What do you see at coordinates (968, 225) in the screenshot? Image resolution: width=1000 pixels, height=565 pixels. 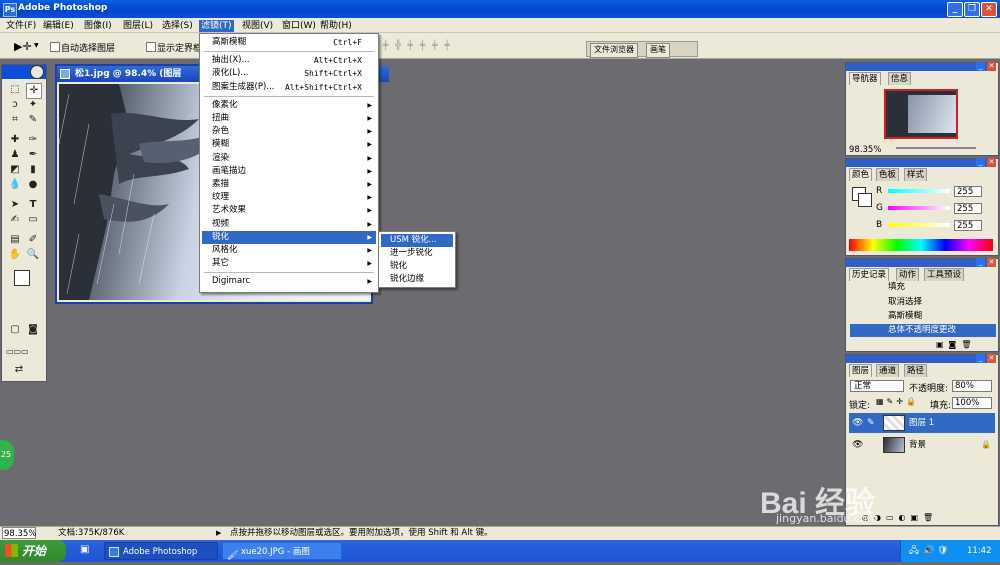 I see `blue-value: 255` at bounding box center [968, 225].